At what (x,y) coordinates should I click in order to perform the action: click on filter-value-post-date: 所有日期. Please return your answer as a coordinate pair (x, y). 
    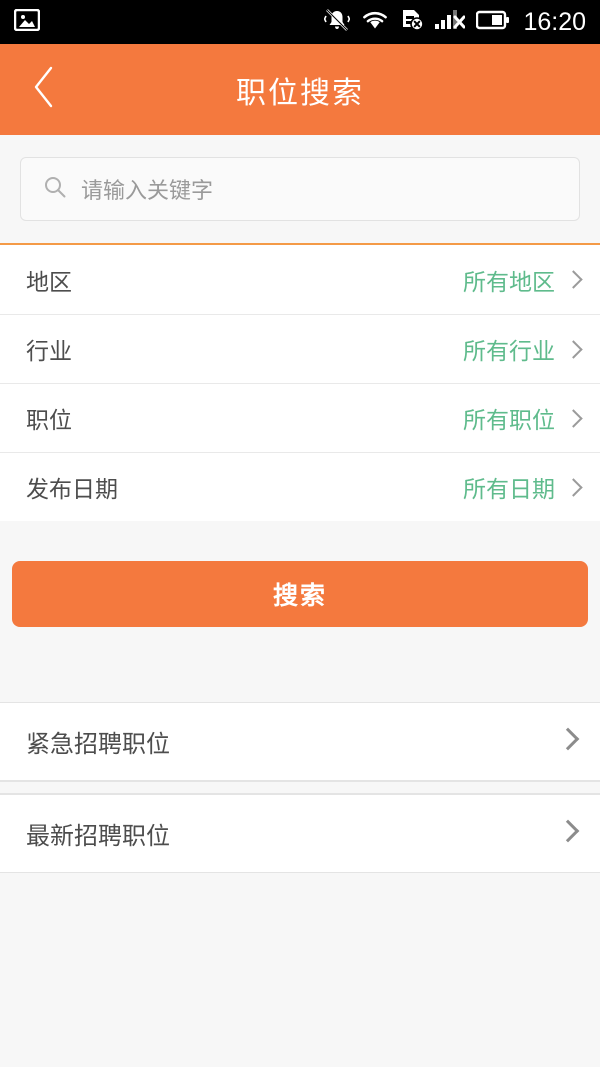
    Looking at the image, I should click on (509, 489).